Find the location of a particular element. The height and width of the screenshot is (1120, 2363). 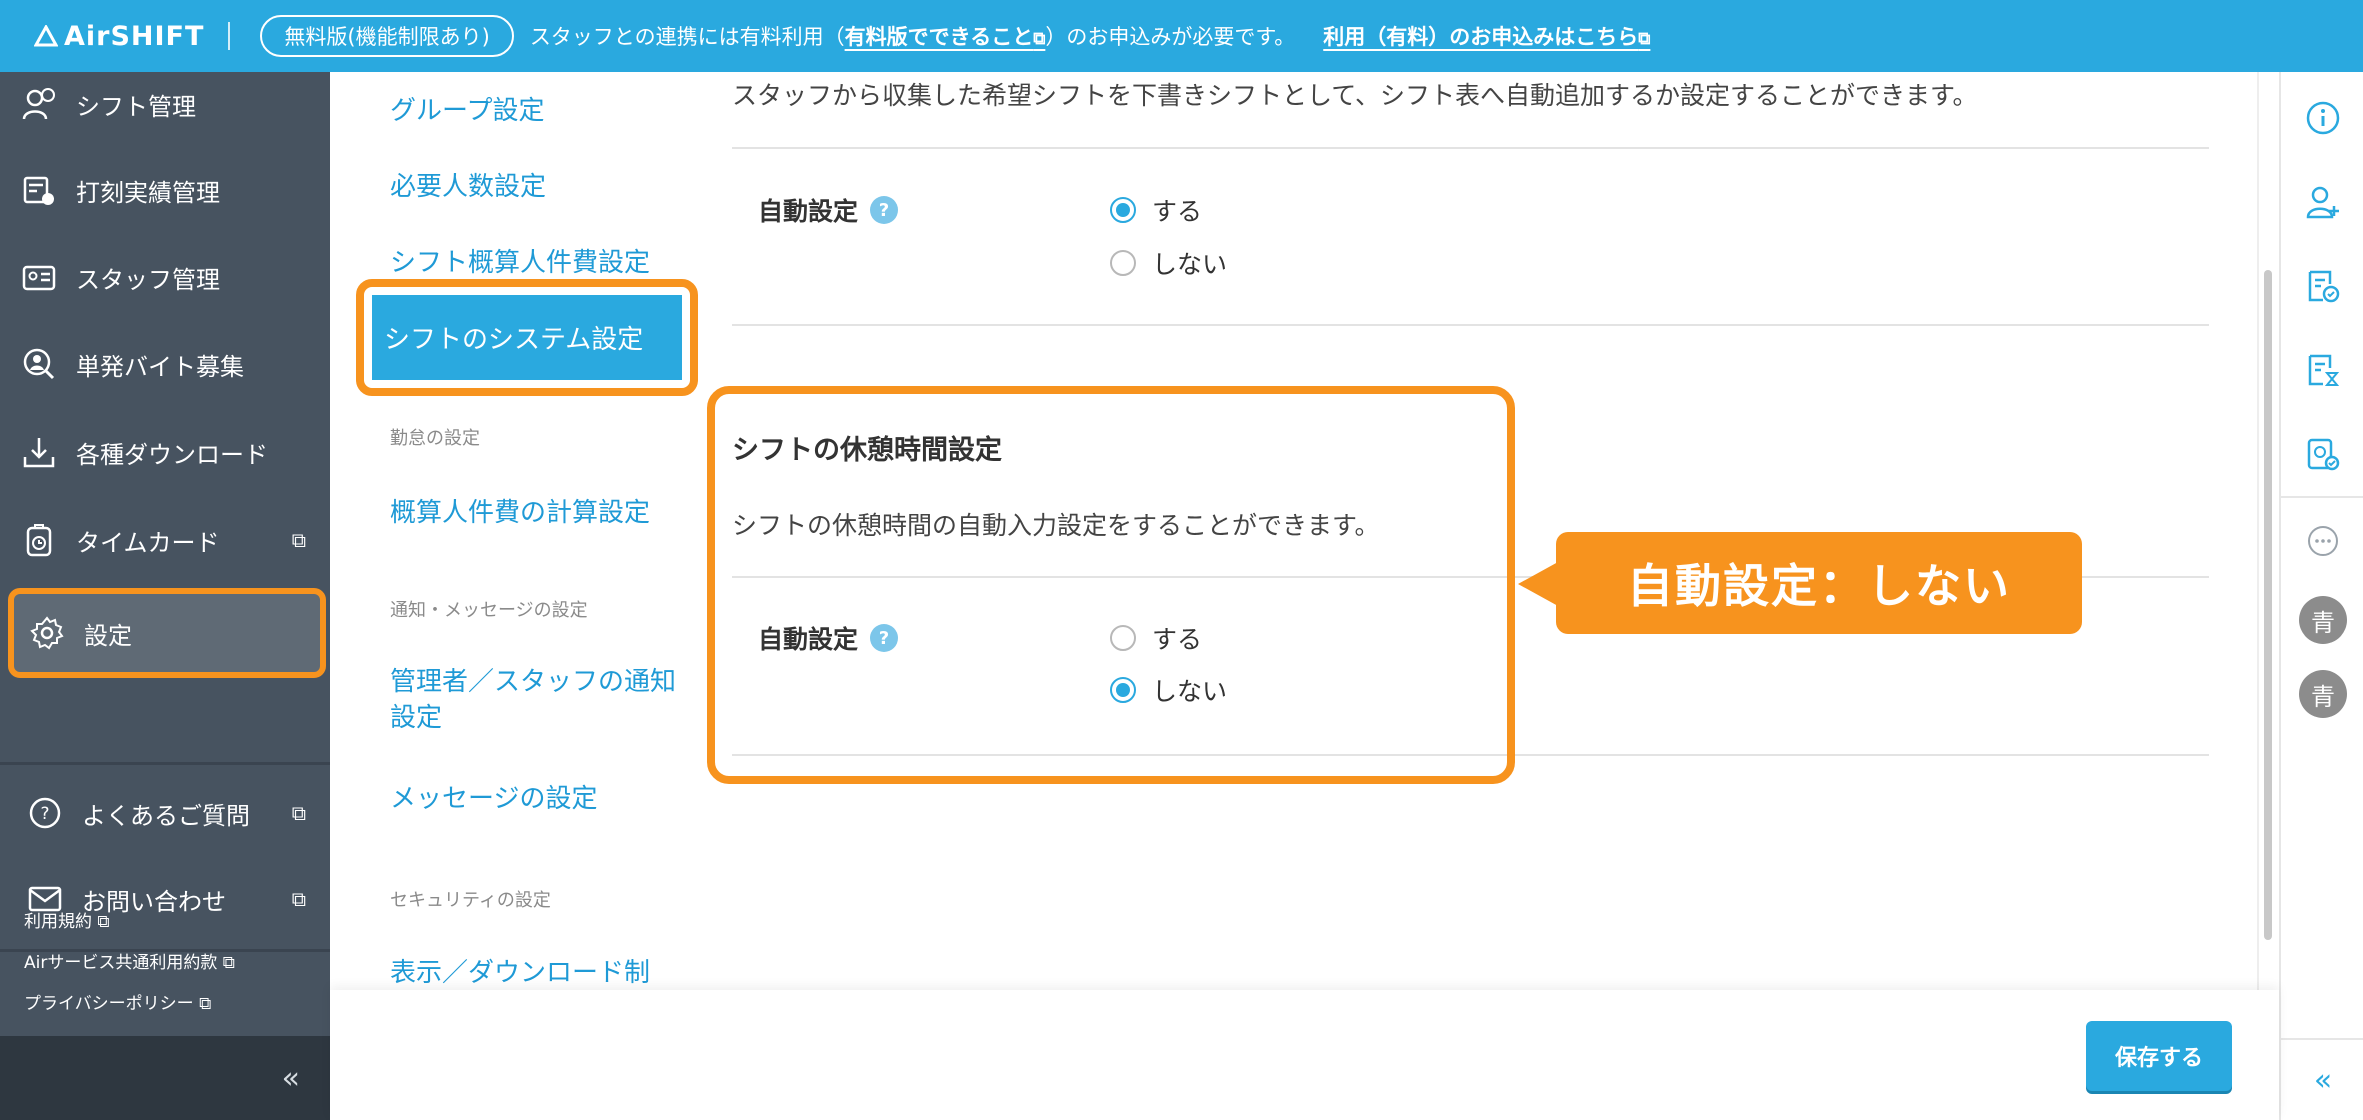

shift-icon is located at coordinates (39, 104).